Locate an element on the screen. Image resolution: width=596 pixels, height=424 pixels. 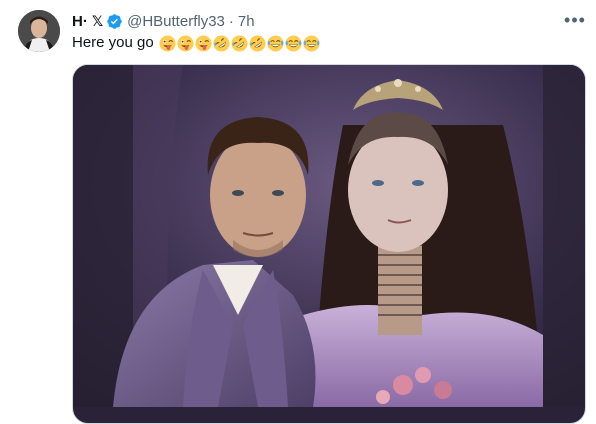
author-handle: @HButterfly33 is located at coordinates (176, 21).